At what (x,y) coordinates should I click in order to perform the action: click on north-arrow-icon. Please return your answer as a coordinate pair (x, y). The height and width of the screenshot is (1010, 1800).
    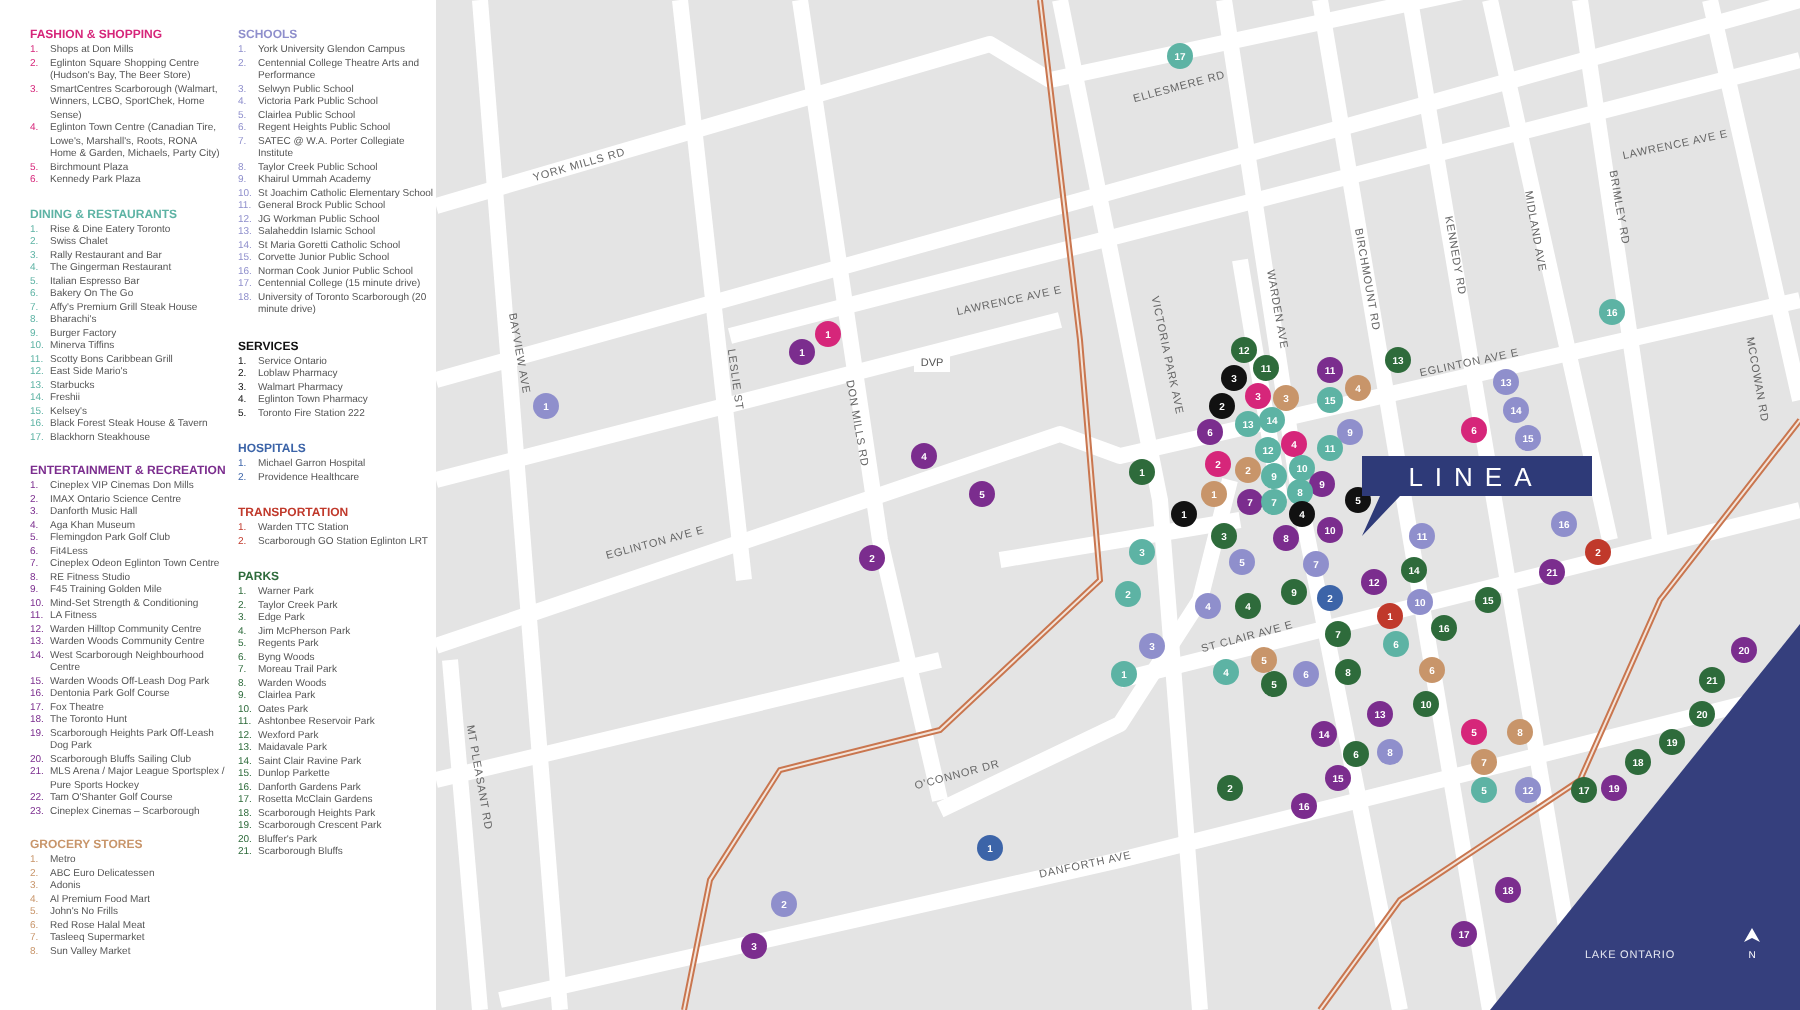
    Looking at the image, I should click on (1752, 935).